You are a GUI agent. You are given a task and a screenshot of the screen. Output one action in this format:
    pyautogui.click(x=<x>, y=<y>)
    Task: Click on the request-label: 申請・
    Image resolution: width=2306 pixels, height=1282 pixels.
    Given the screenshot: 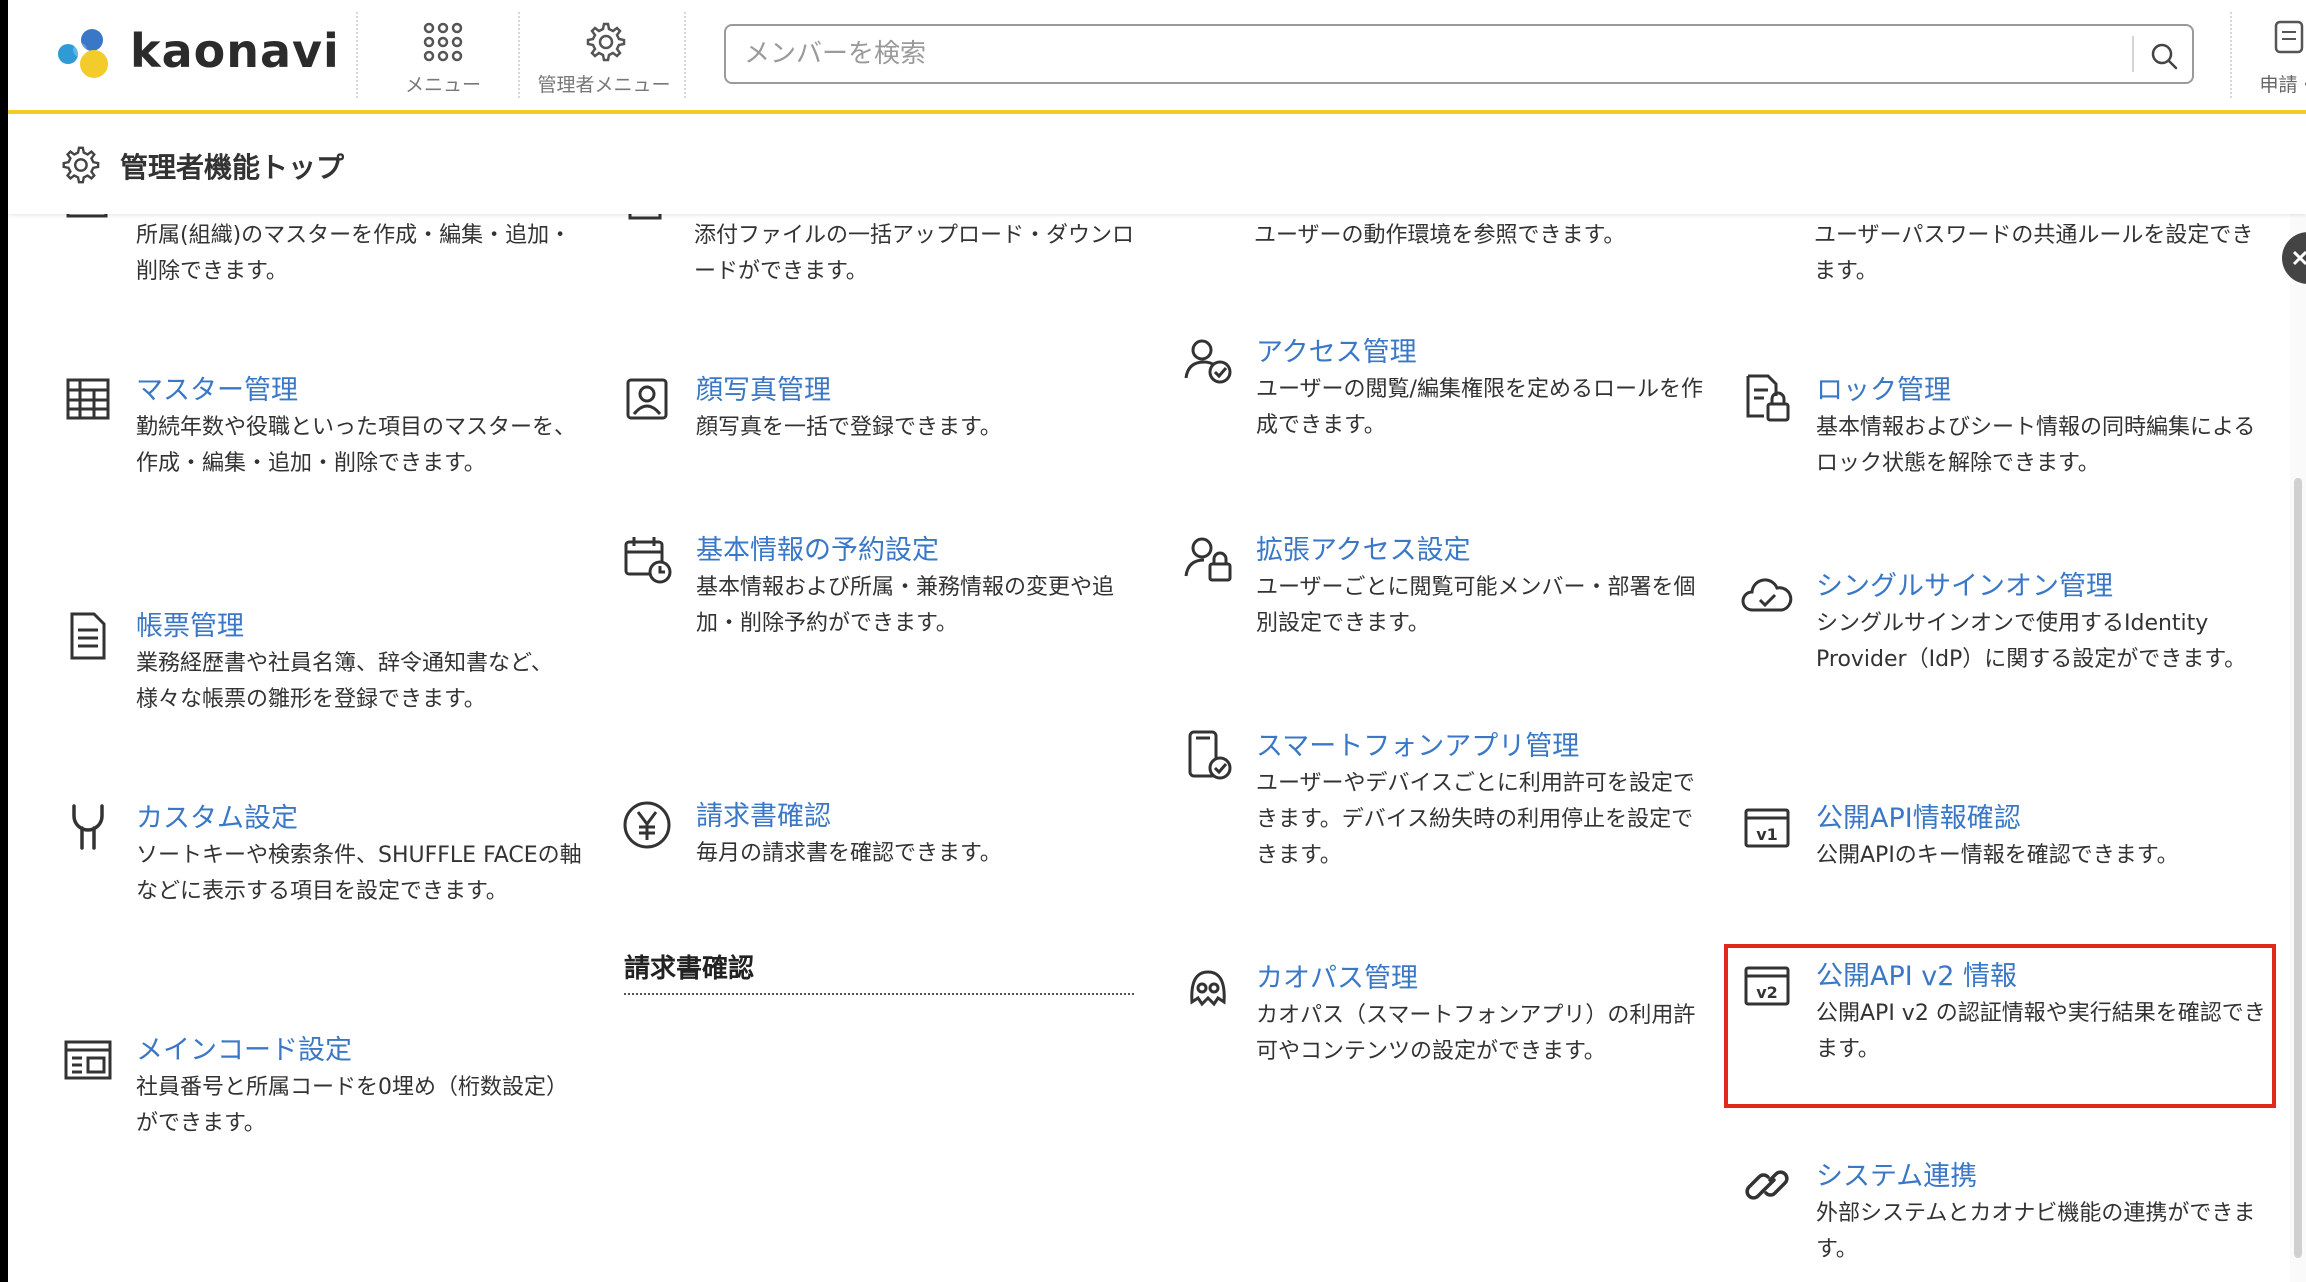 What is the action you would take?
    pyautogui.click(x=2282, y=85)
    